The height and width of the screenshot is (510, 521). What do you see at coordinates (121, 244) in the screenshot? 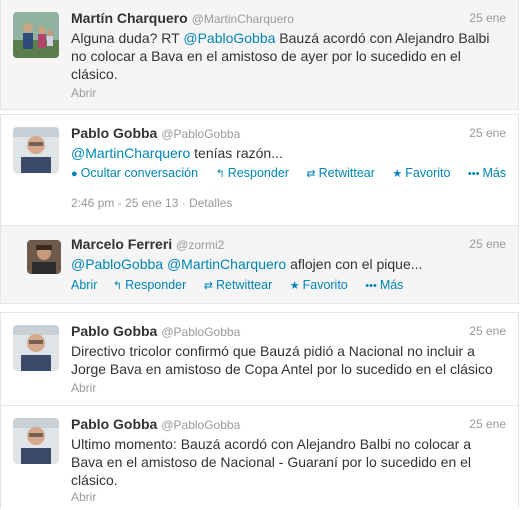
I see `author-name: Marcelo Ferreri` at bounding box center [121, 244].